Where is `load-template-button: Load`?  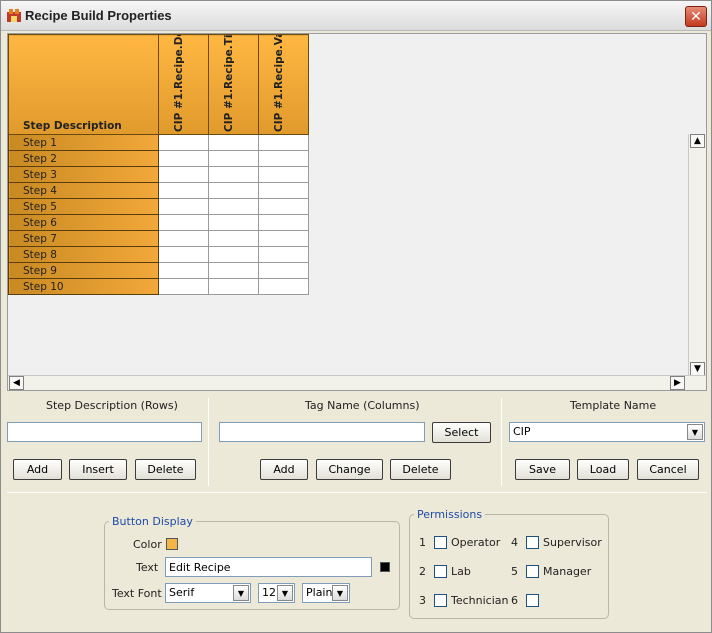 load-template-button: Load is located at coordinates (603, 469).